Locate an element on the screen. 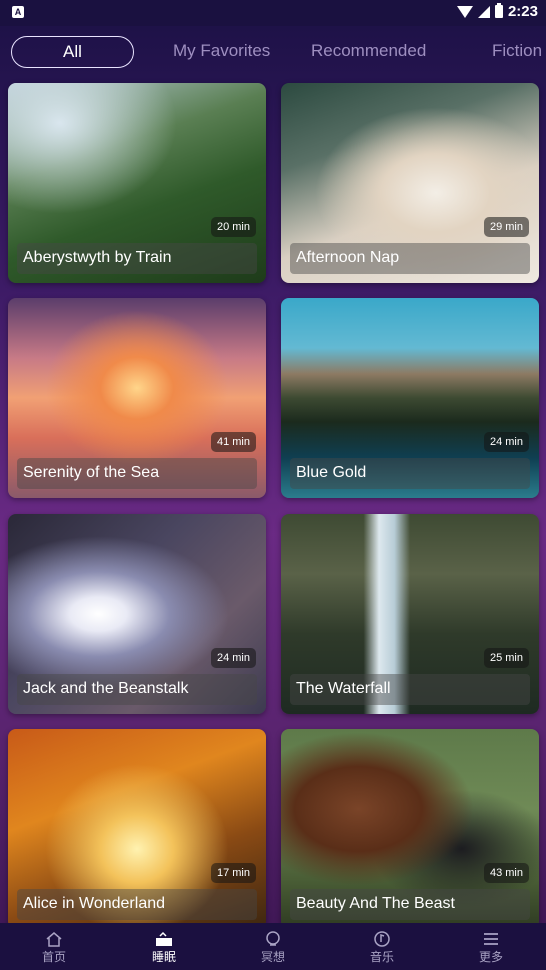 The height and width of the screenshot is (970, 546). status-icons: 2:23 is located at coordinates (497, 11).